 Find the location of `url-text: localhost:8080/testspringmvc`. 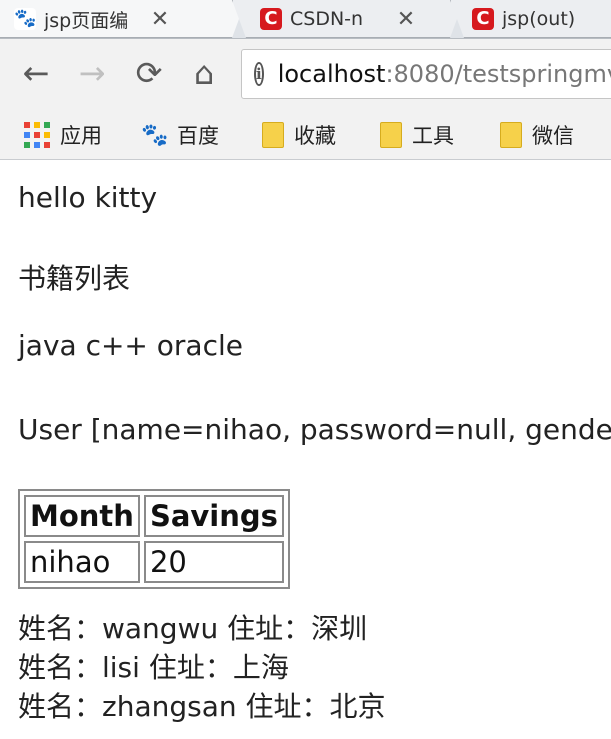

url-text: localhost:8080/testspringmvc is located at coordinates (444, 74).